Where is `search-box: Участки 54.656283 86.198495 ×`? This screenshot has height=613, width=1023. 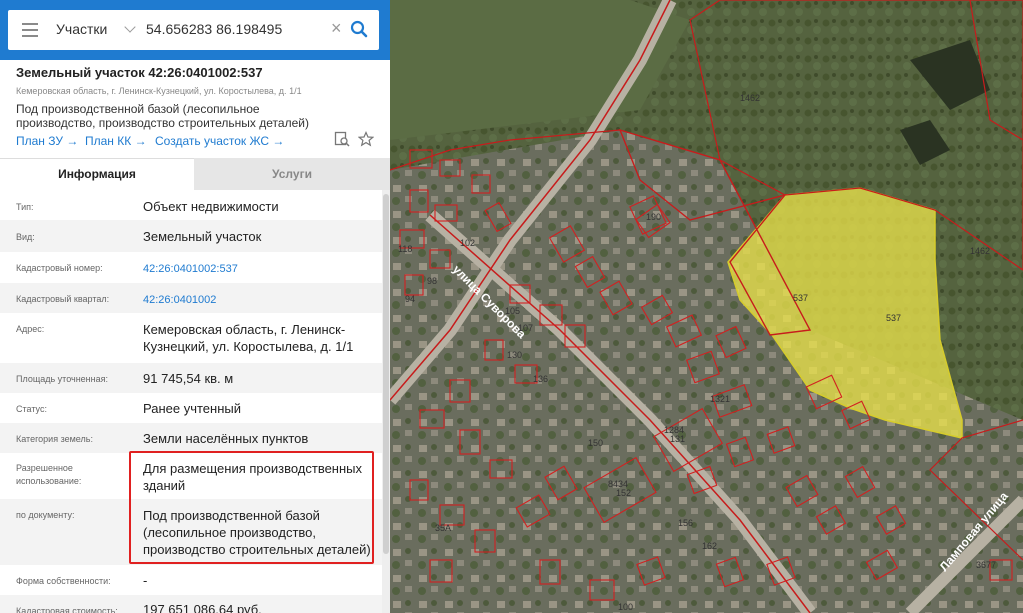 search-box: Участки 54.656283 86.198495 × is located at coordinates (193, 30).